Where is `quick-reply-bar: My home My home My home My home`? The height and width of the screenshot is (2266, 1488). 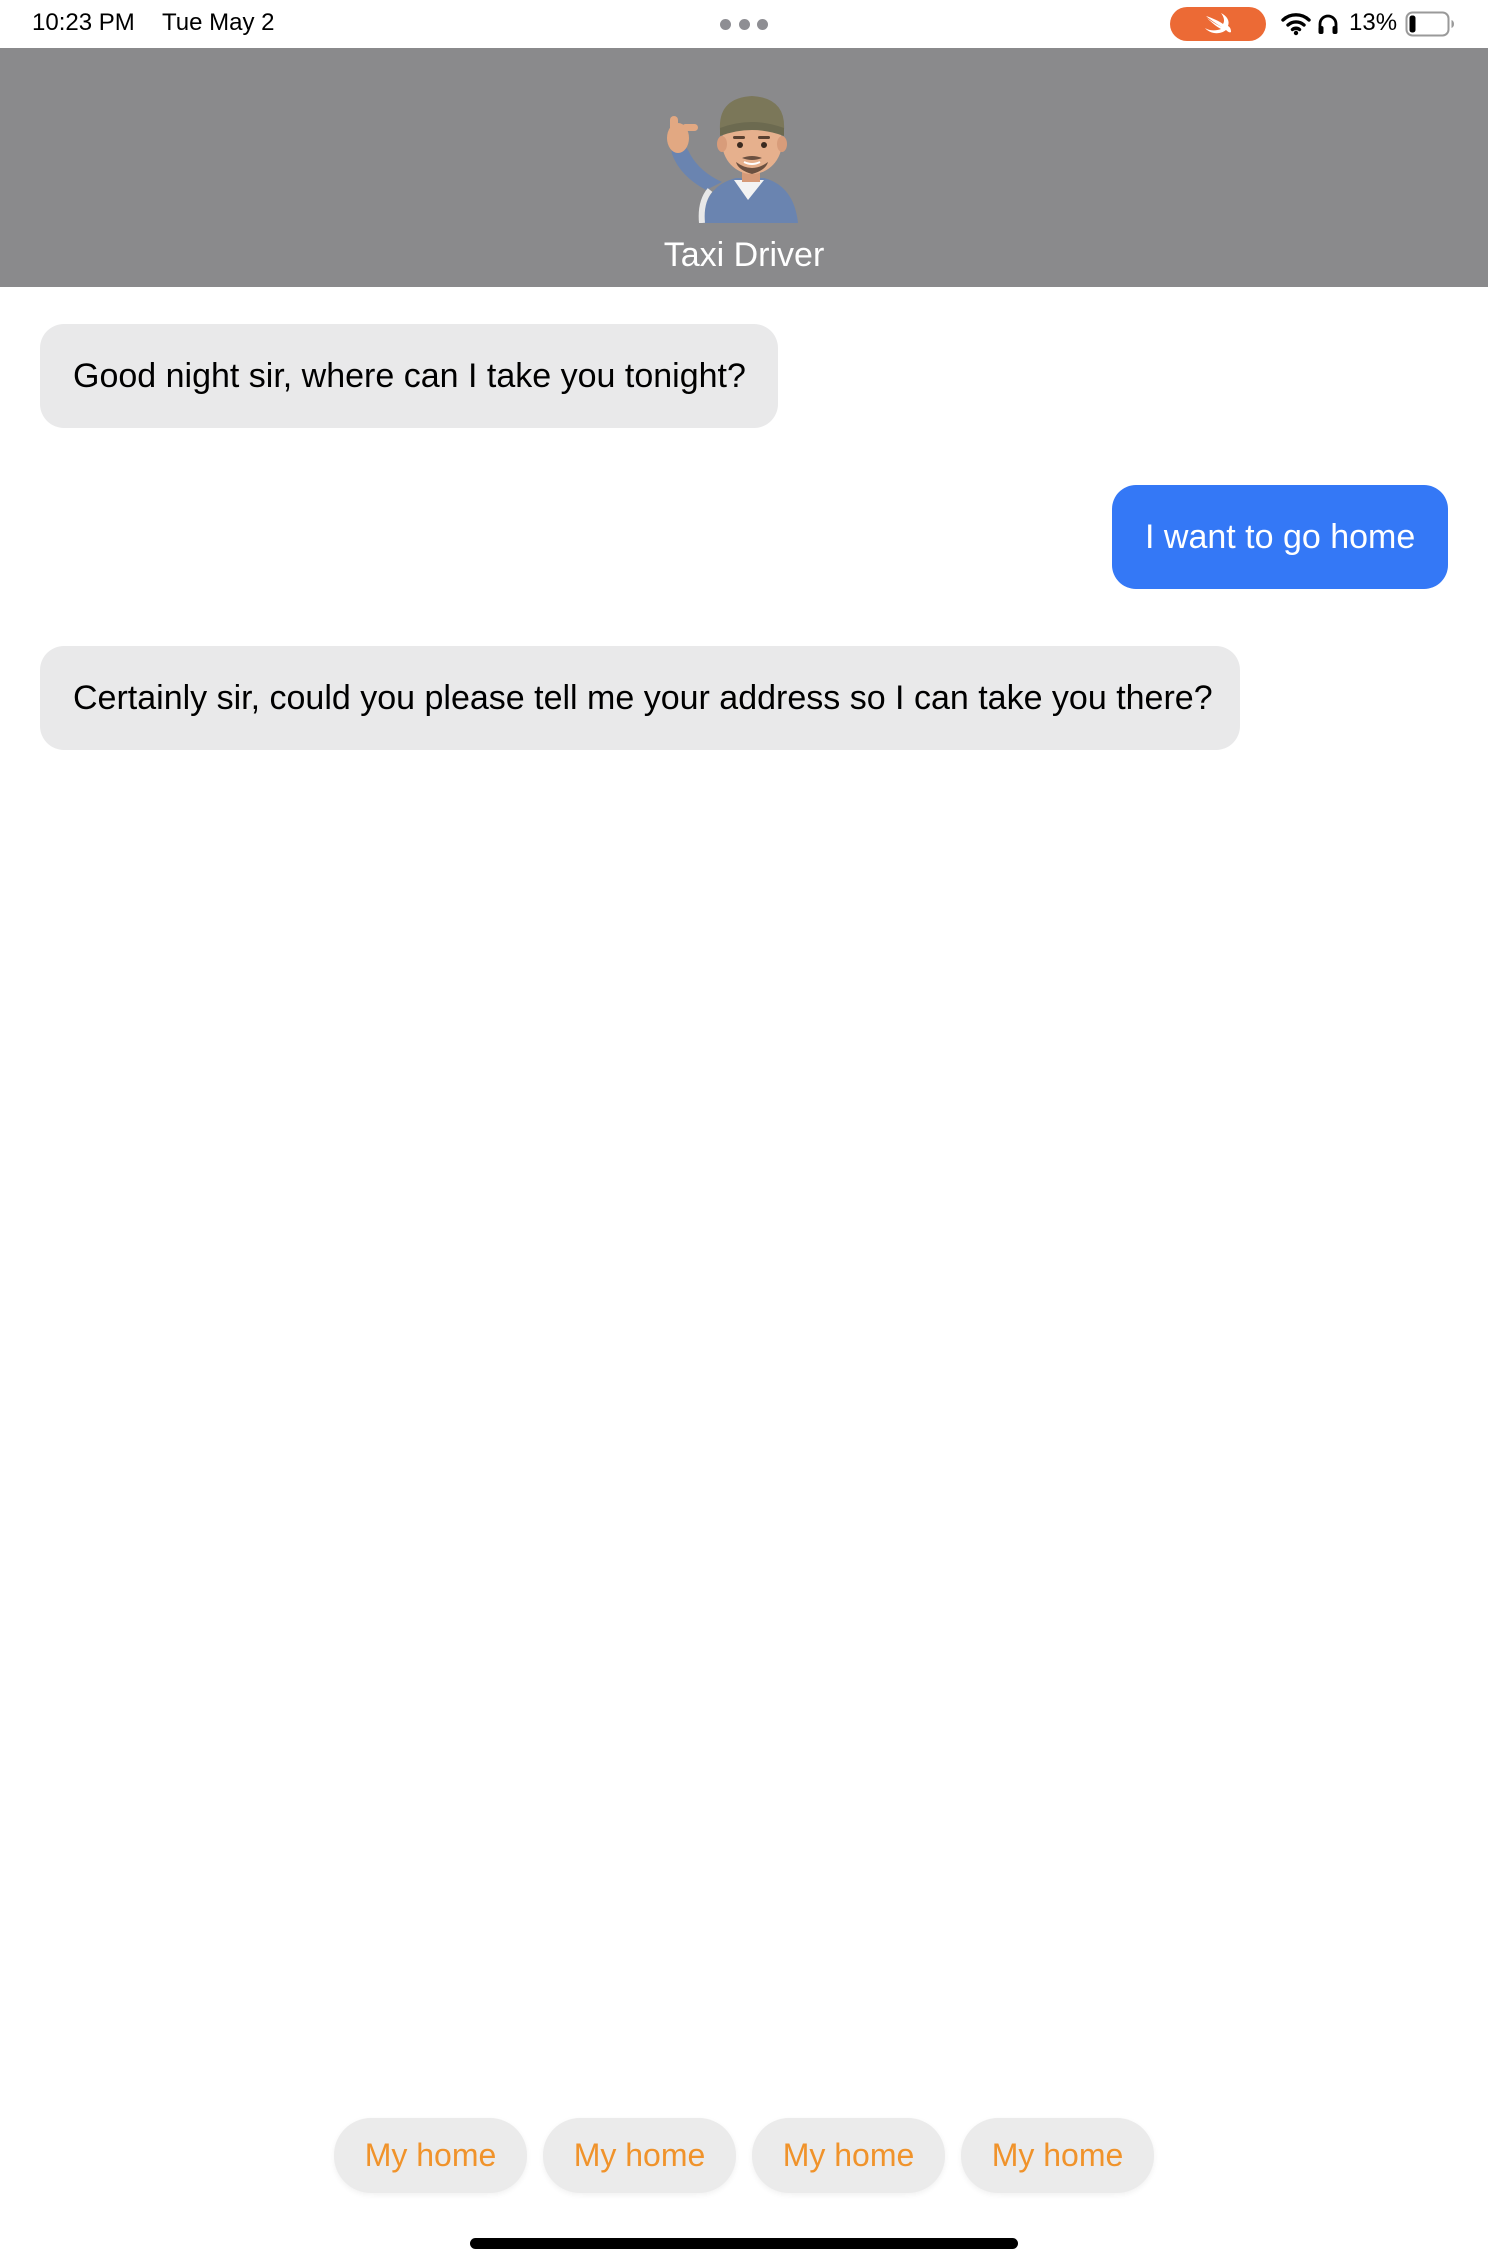 quick-reply-bar: My home My home My home My home is located at coordinates (744, 2155).